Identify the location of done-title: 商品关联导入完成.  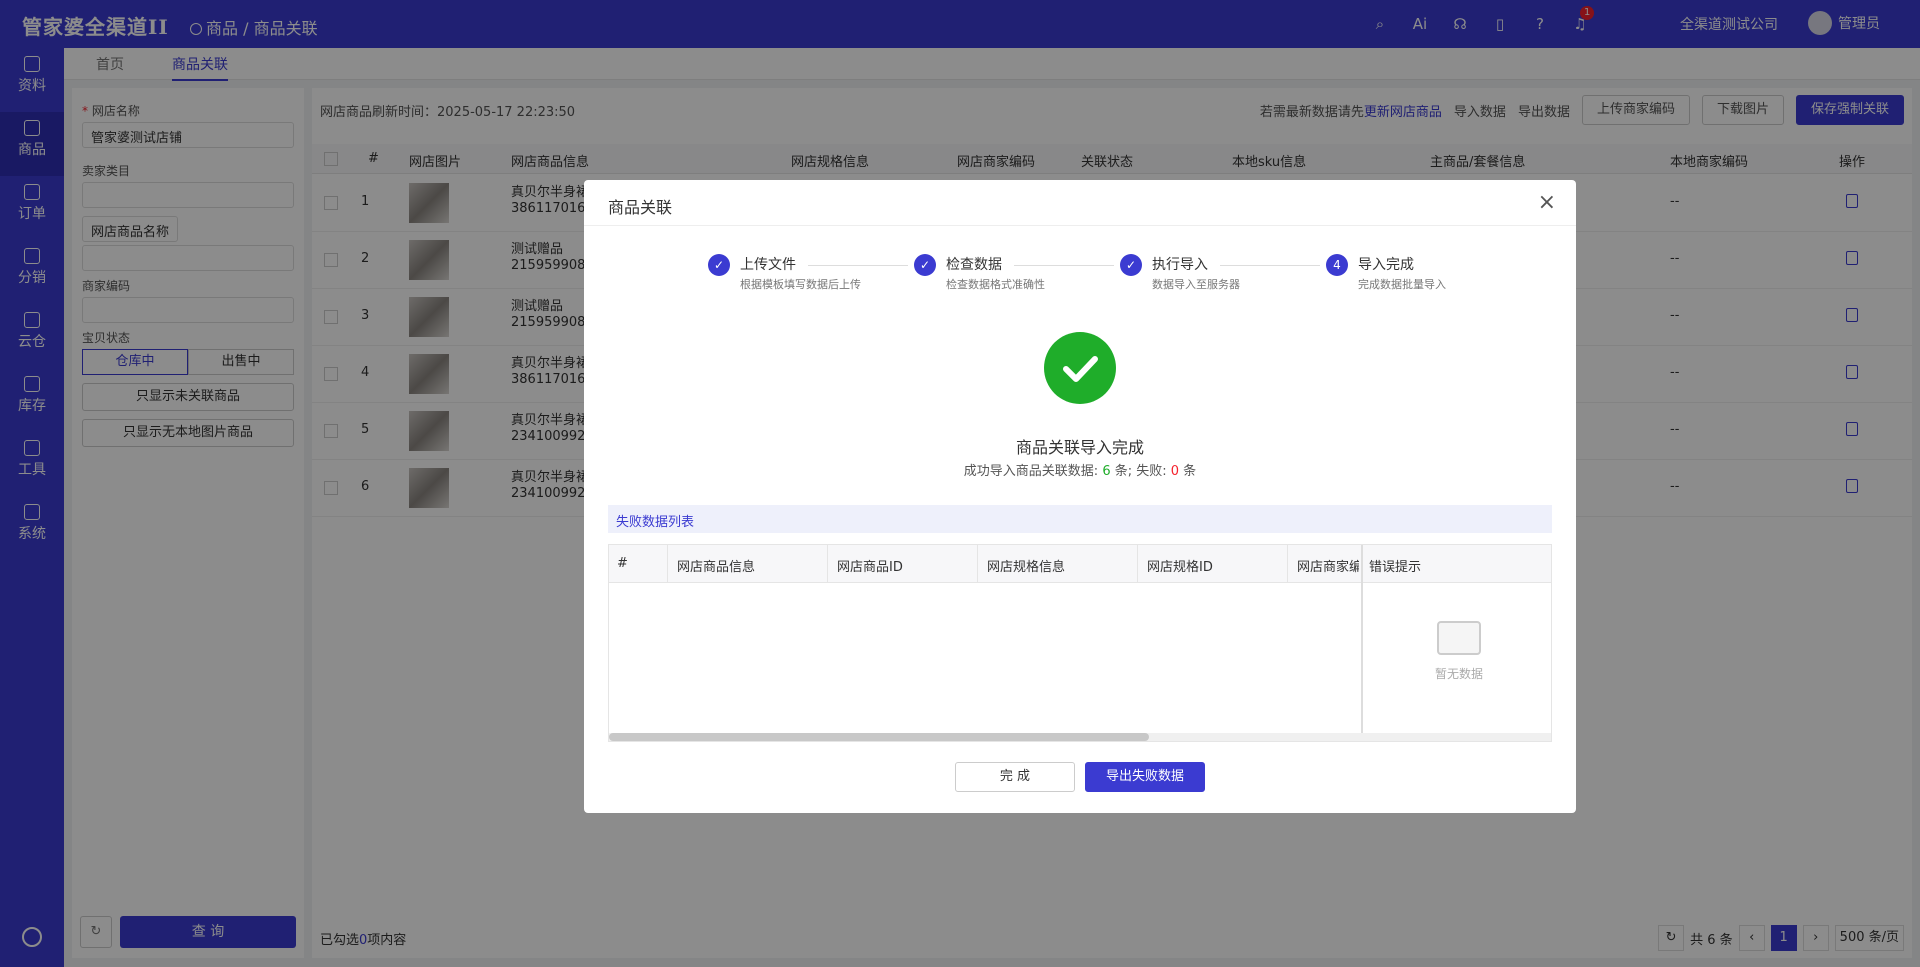
(1079, 447).